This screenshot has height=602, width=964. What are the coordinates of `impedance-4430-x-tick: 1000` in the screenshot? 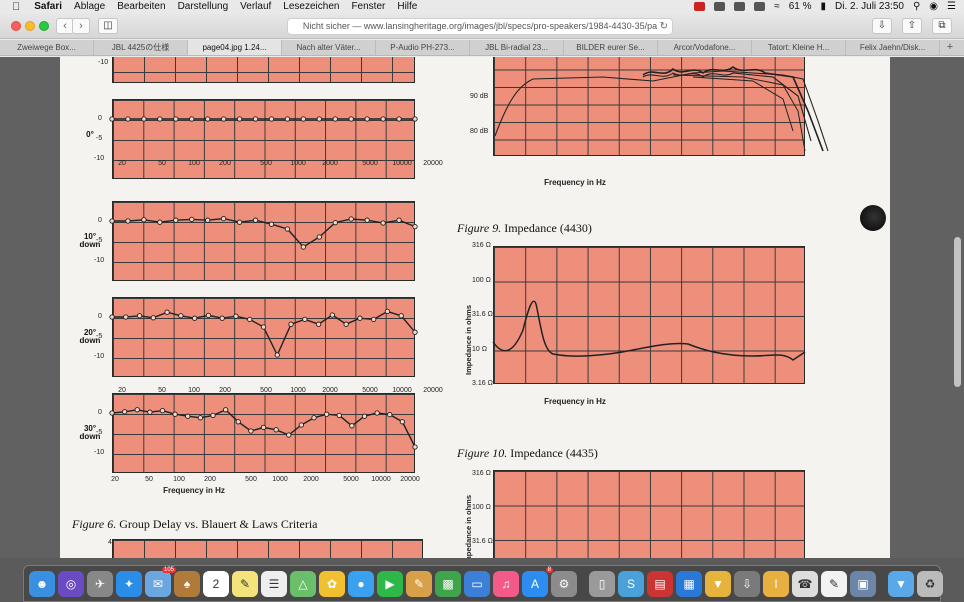 It's located at (298, 390).